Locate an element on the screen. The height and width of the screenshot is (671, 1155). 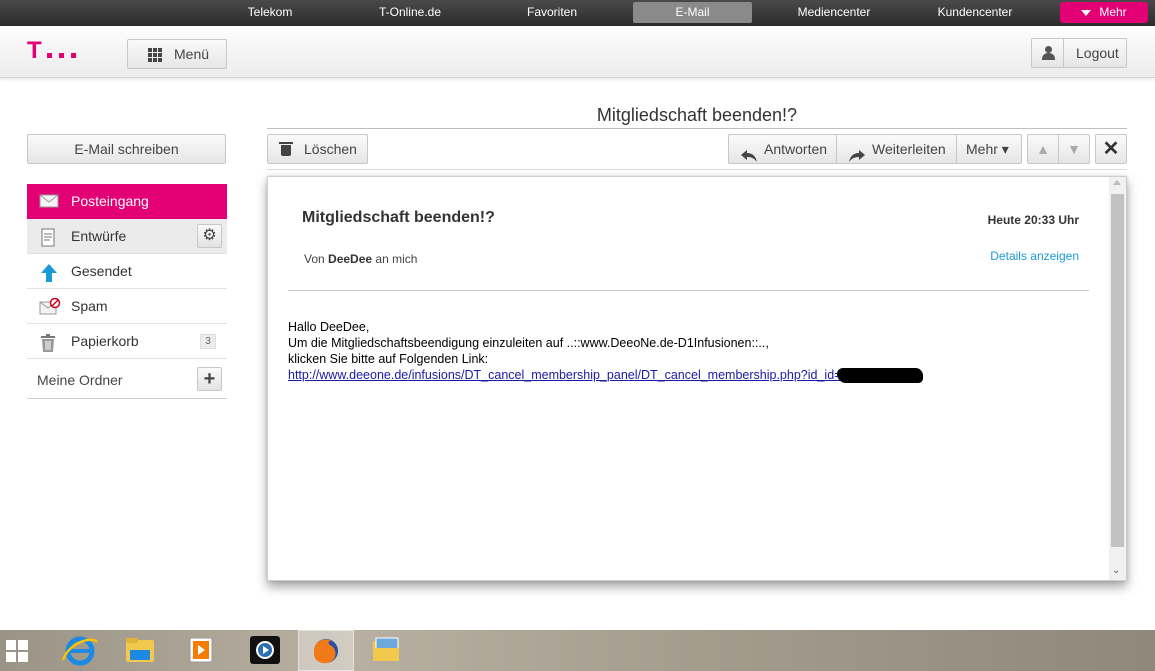
header: T Menü Logout is located at coordinates (577, 52).